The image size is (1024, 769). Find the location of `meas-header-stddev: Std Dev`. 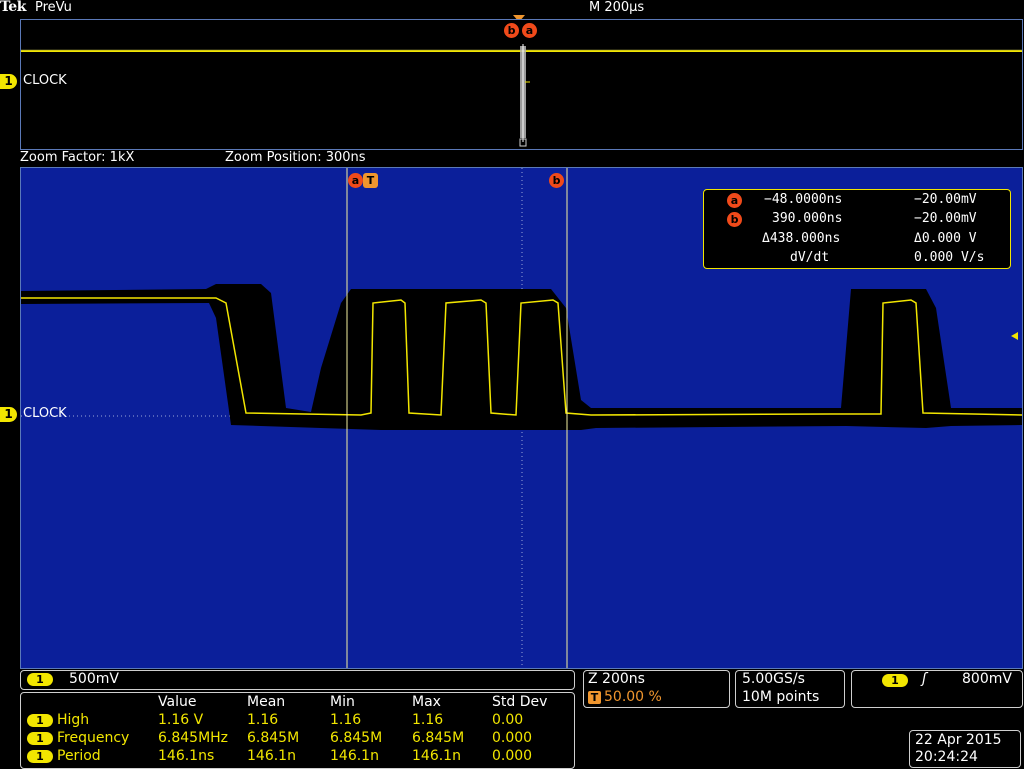

meas-header-stddev: Std Dev is located at coordinates (520, 702).